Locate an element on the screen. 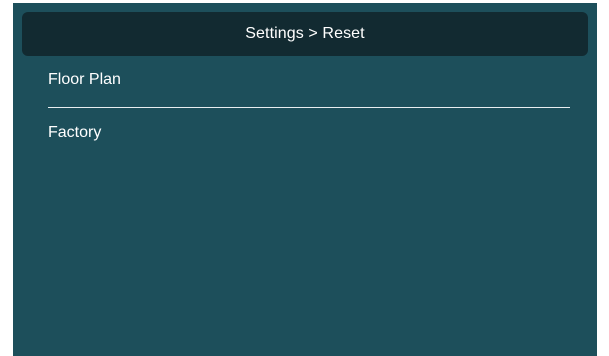 The height and width of the screenshot is (356, 609). menu-item-label: Floor Plan is located at coordinates (84, 79).